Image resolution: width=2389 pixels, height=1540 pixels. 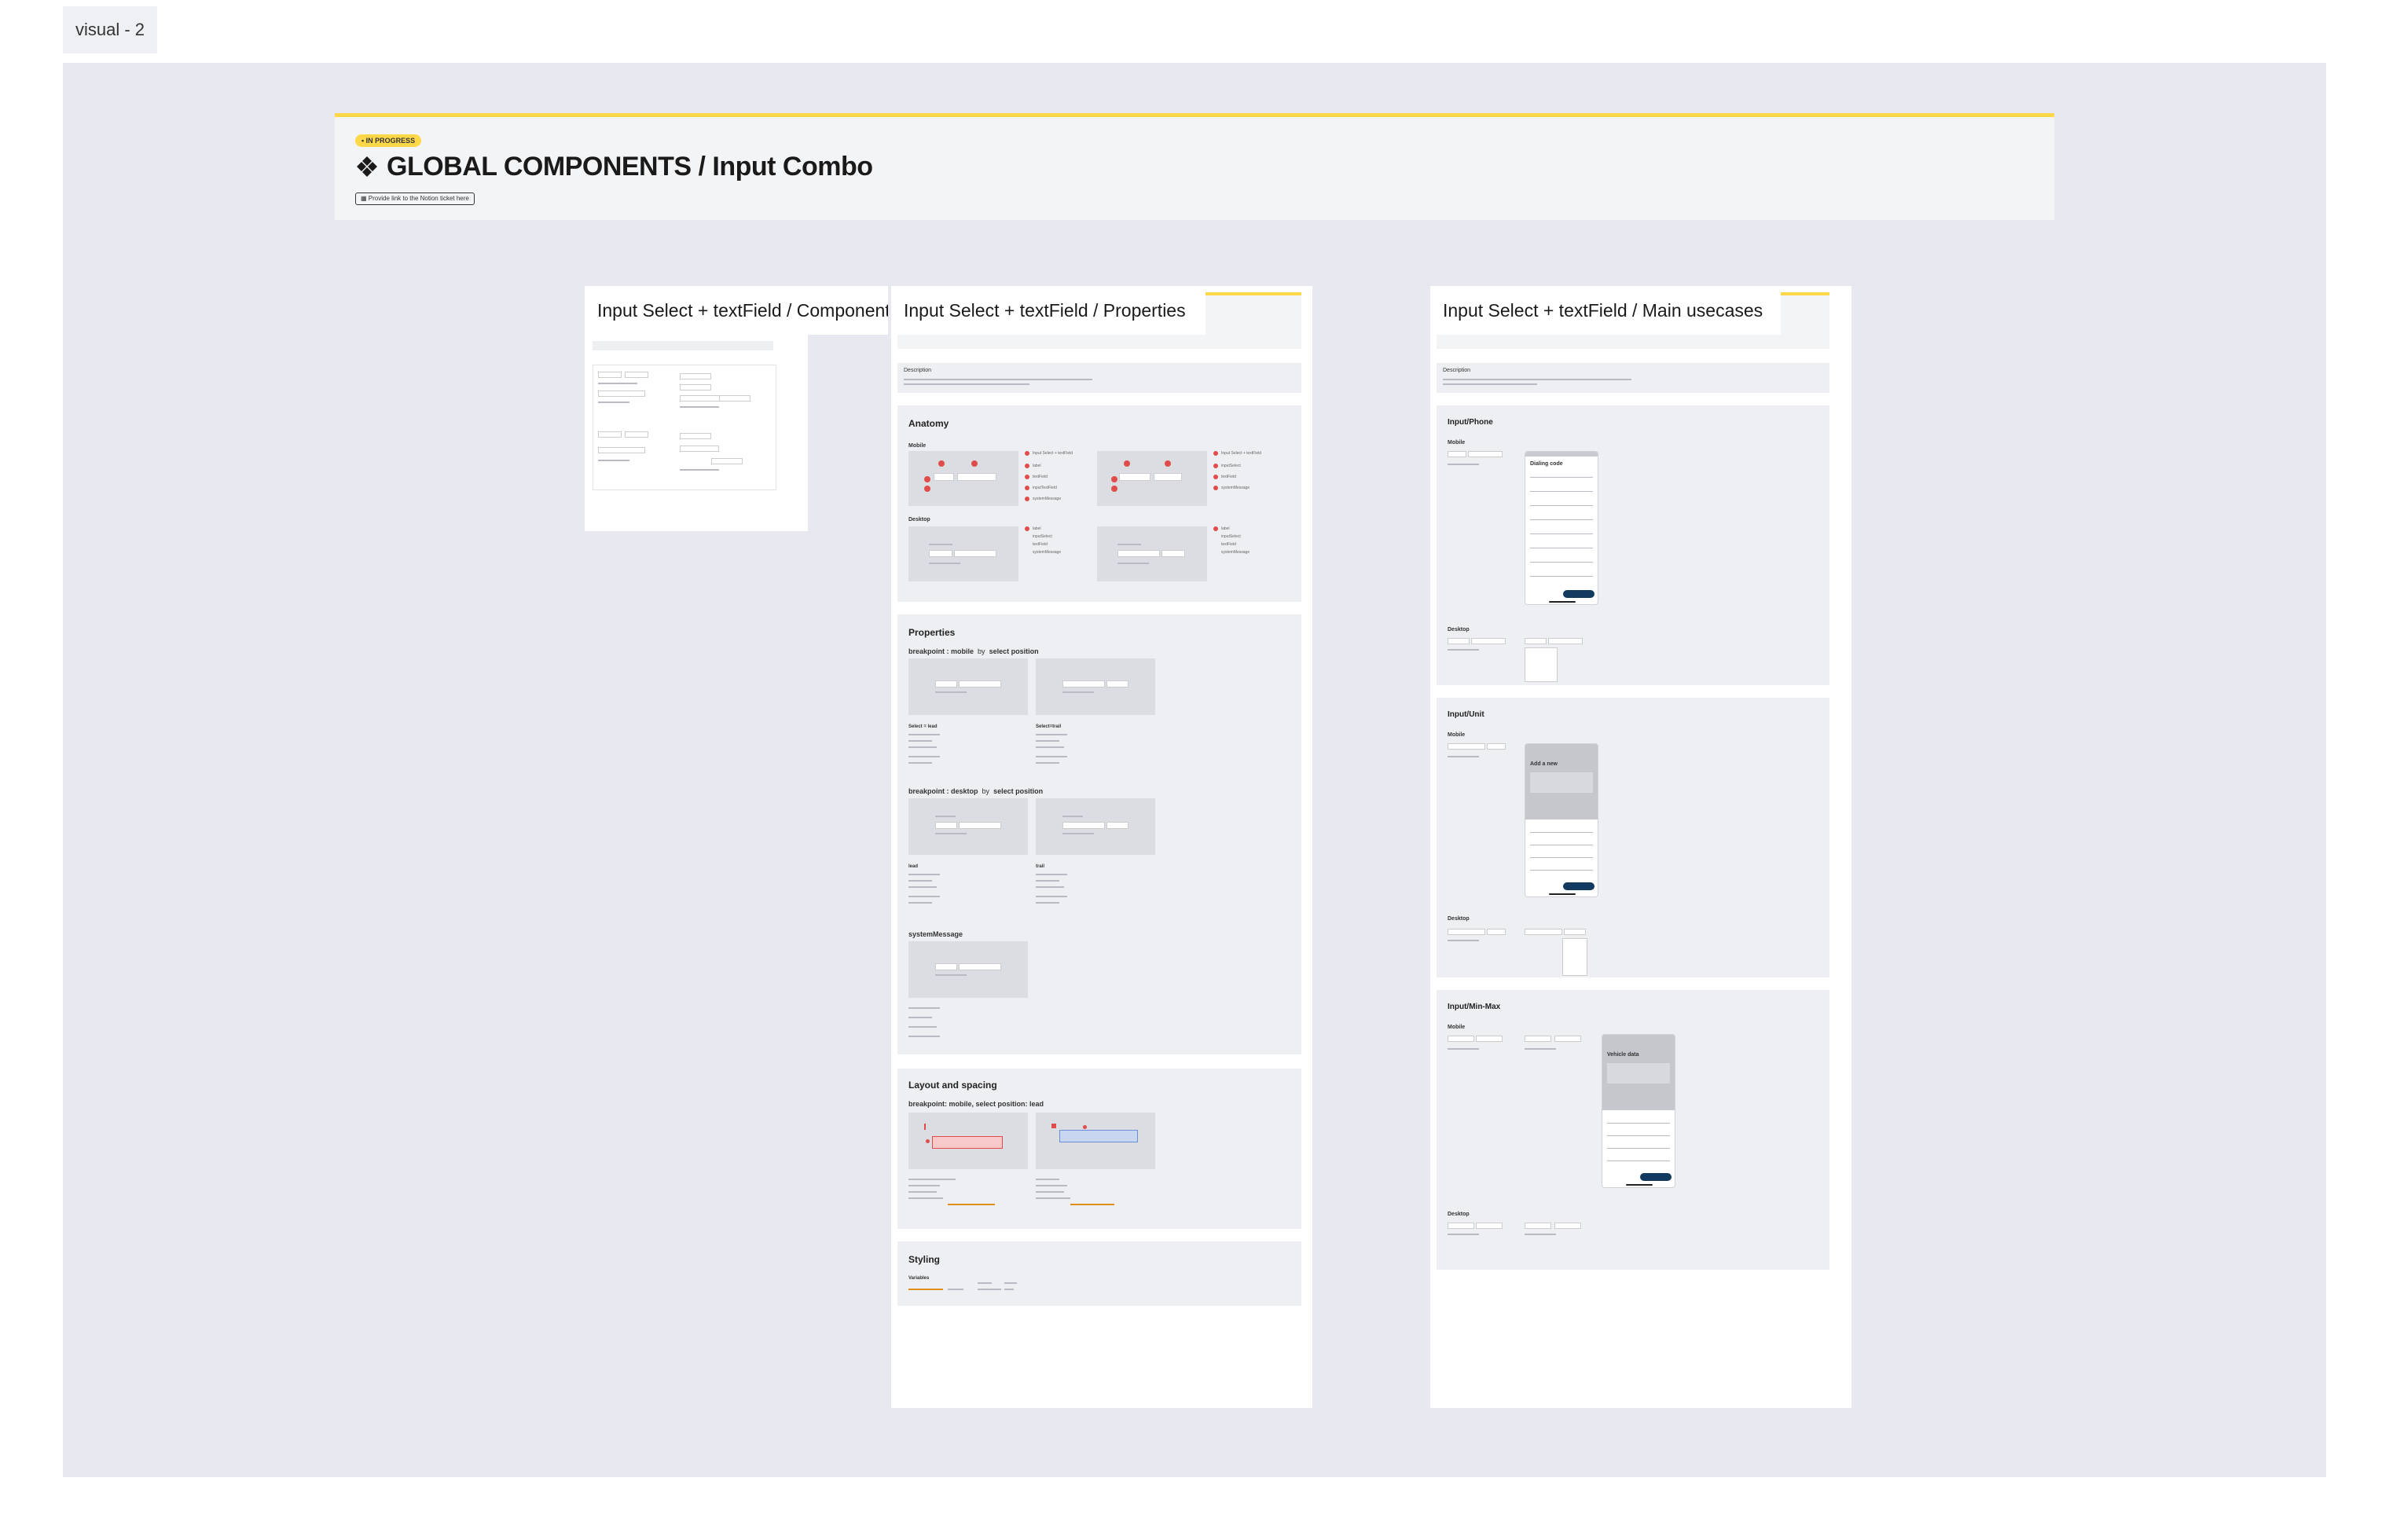 I want to click on component-header-strip, so click(x=683, y=345).